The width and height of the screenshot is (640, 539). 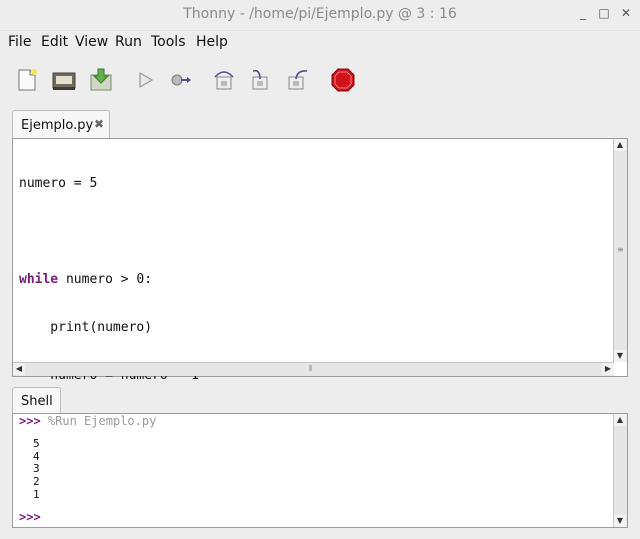 I want to click on menu-bar: File Edit View Run Tools Help, so click(x=320, y=43).